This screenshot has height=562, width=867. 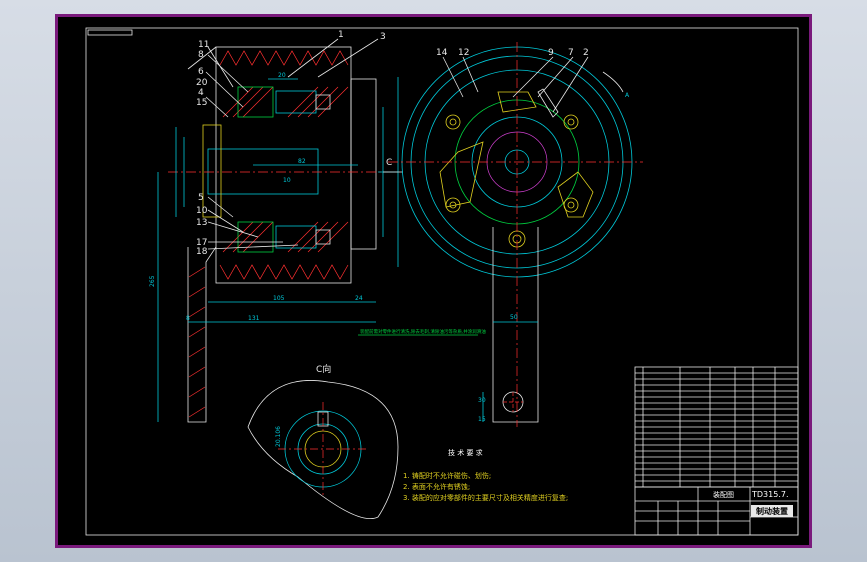 I want to click on v-grooves-top, so click(x=284, y=58).